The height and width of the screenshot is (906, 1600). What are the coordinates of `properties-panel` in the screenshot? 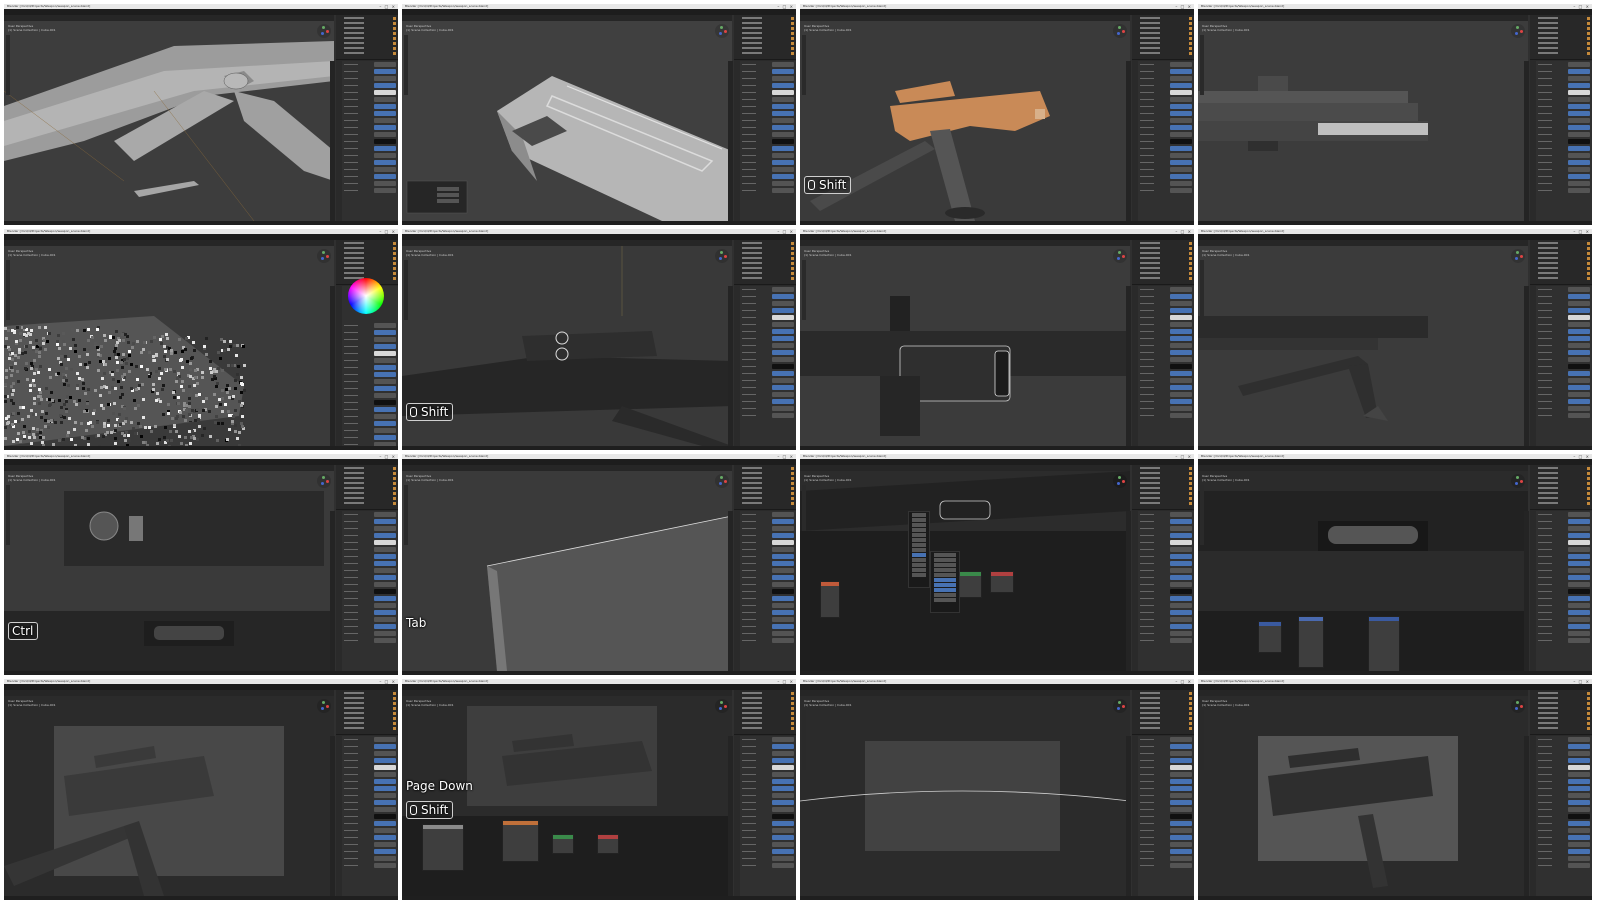 It's located at (768, 141).